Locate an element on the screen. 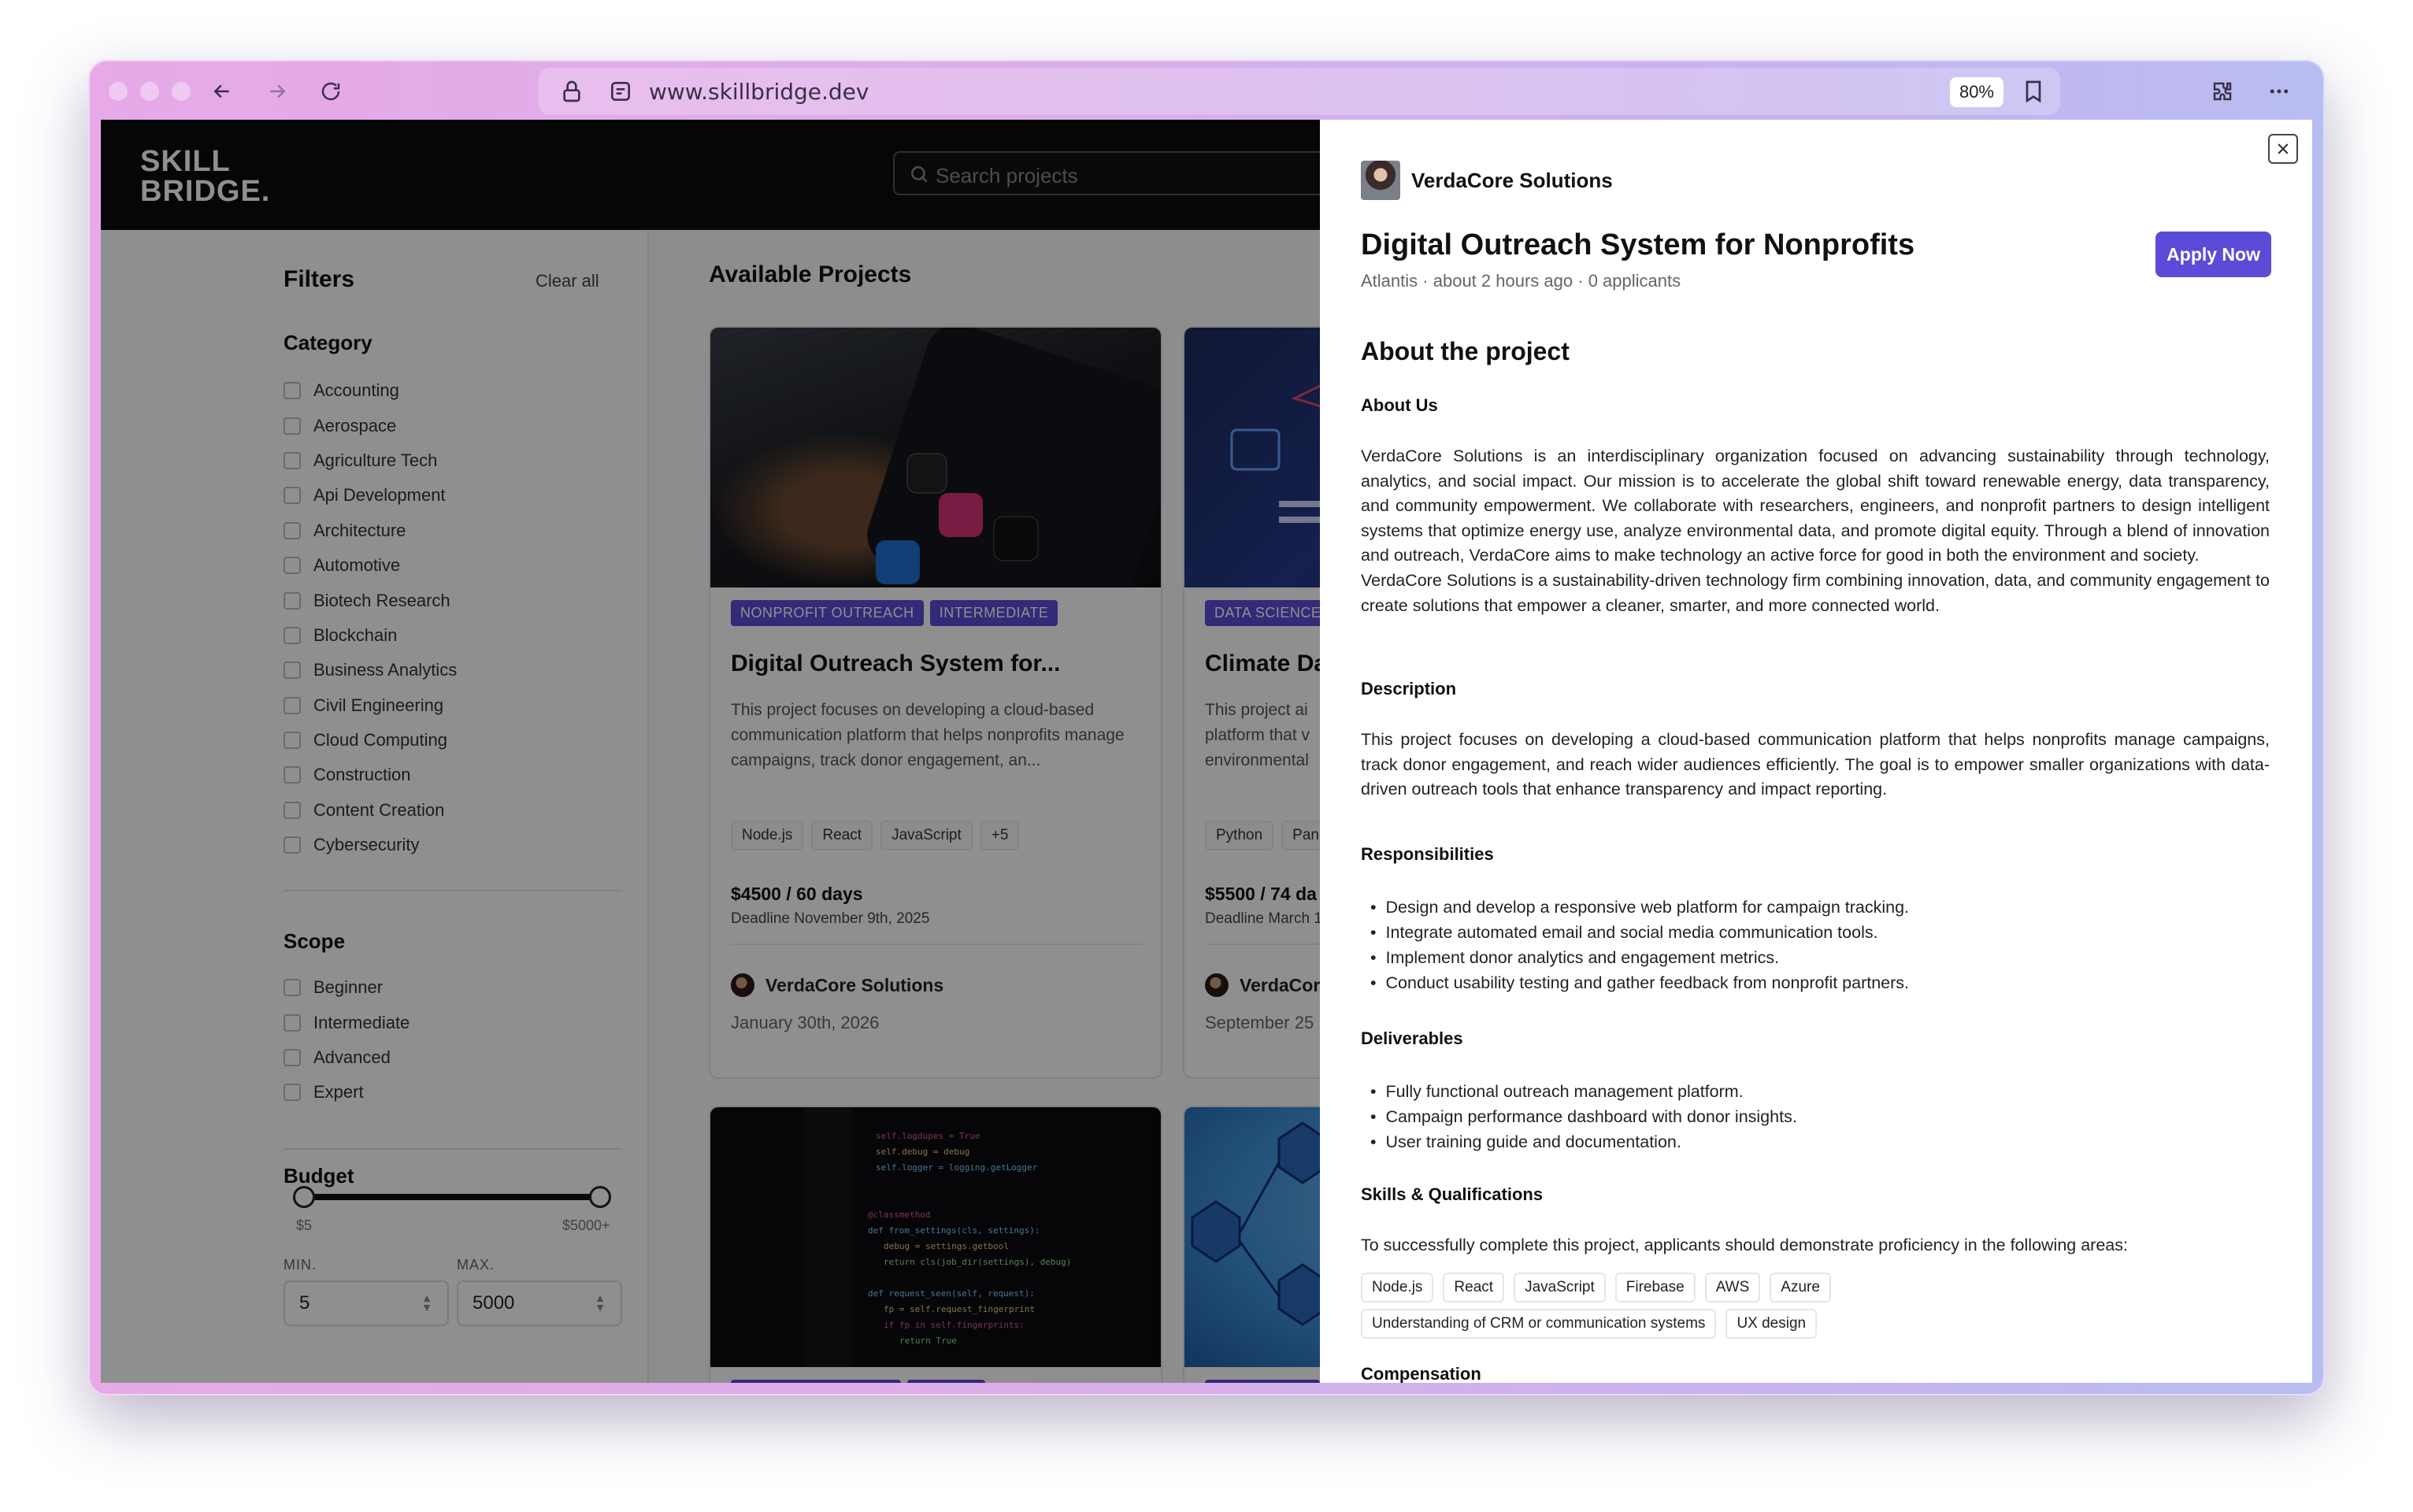 This screenshot has width=2413, height=1512. skill-tag: React is located at coordinates (1474, 1288).